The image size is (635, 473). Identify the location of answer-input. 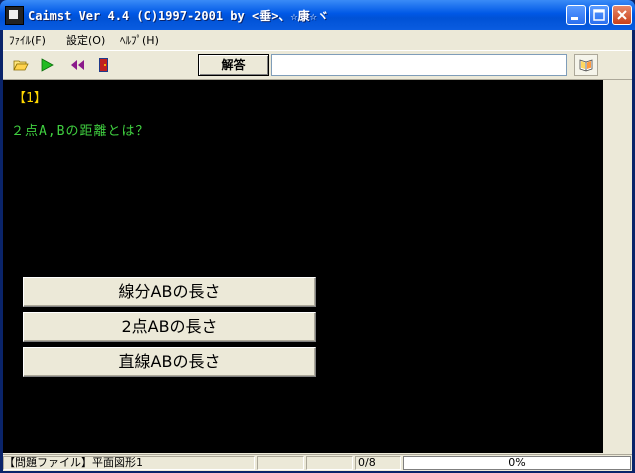
(419, 65).